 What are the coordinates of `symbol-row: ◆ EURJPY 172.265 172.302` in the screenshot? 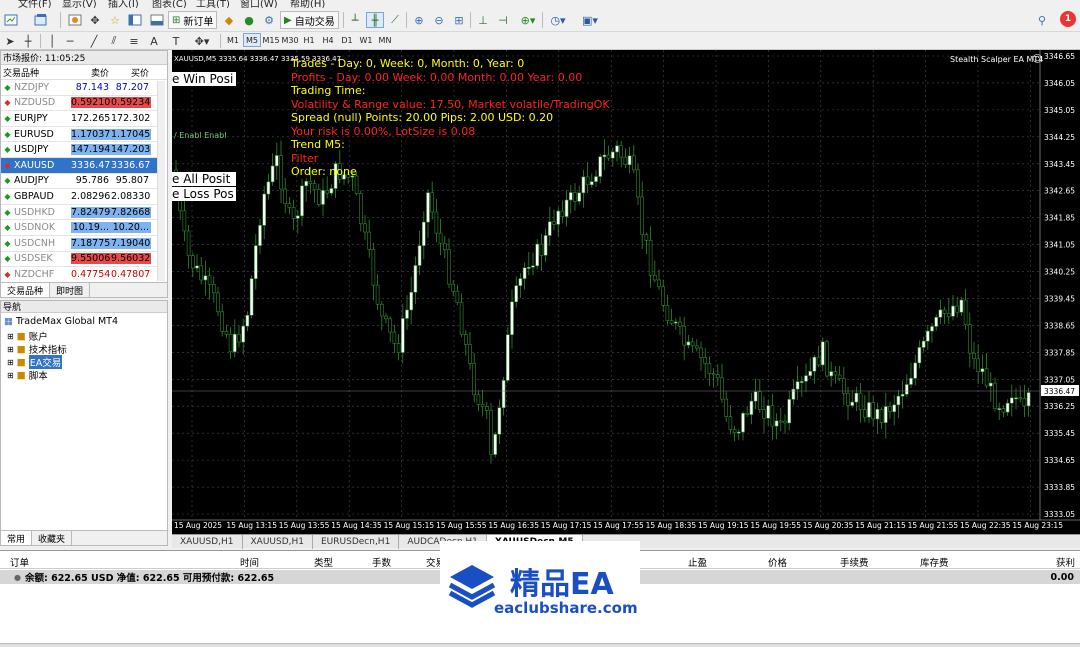 It's located at (80, 119).